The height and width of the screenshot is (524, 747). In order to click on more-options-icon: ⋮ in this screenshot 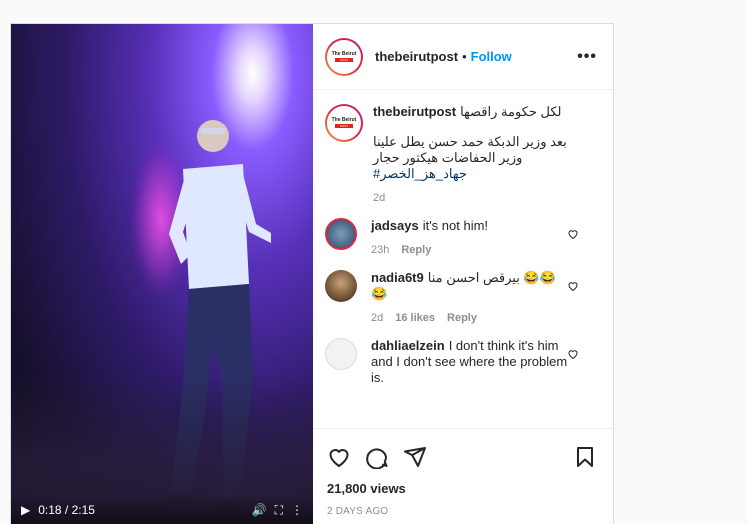, I will do `click(297, 510)`.